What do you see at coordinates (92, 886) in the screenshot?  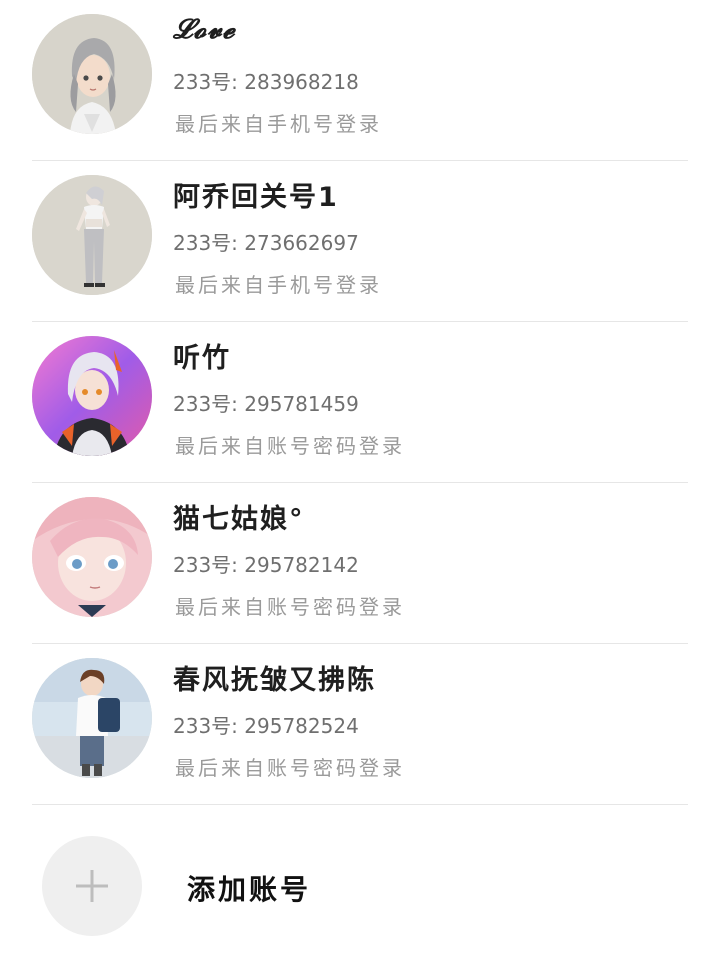 I see `add-account-button` at bounding box center [92, 886].